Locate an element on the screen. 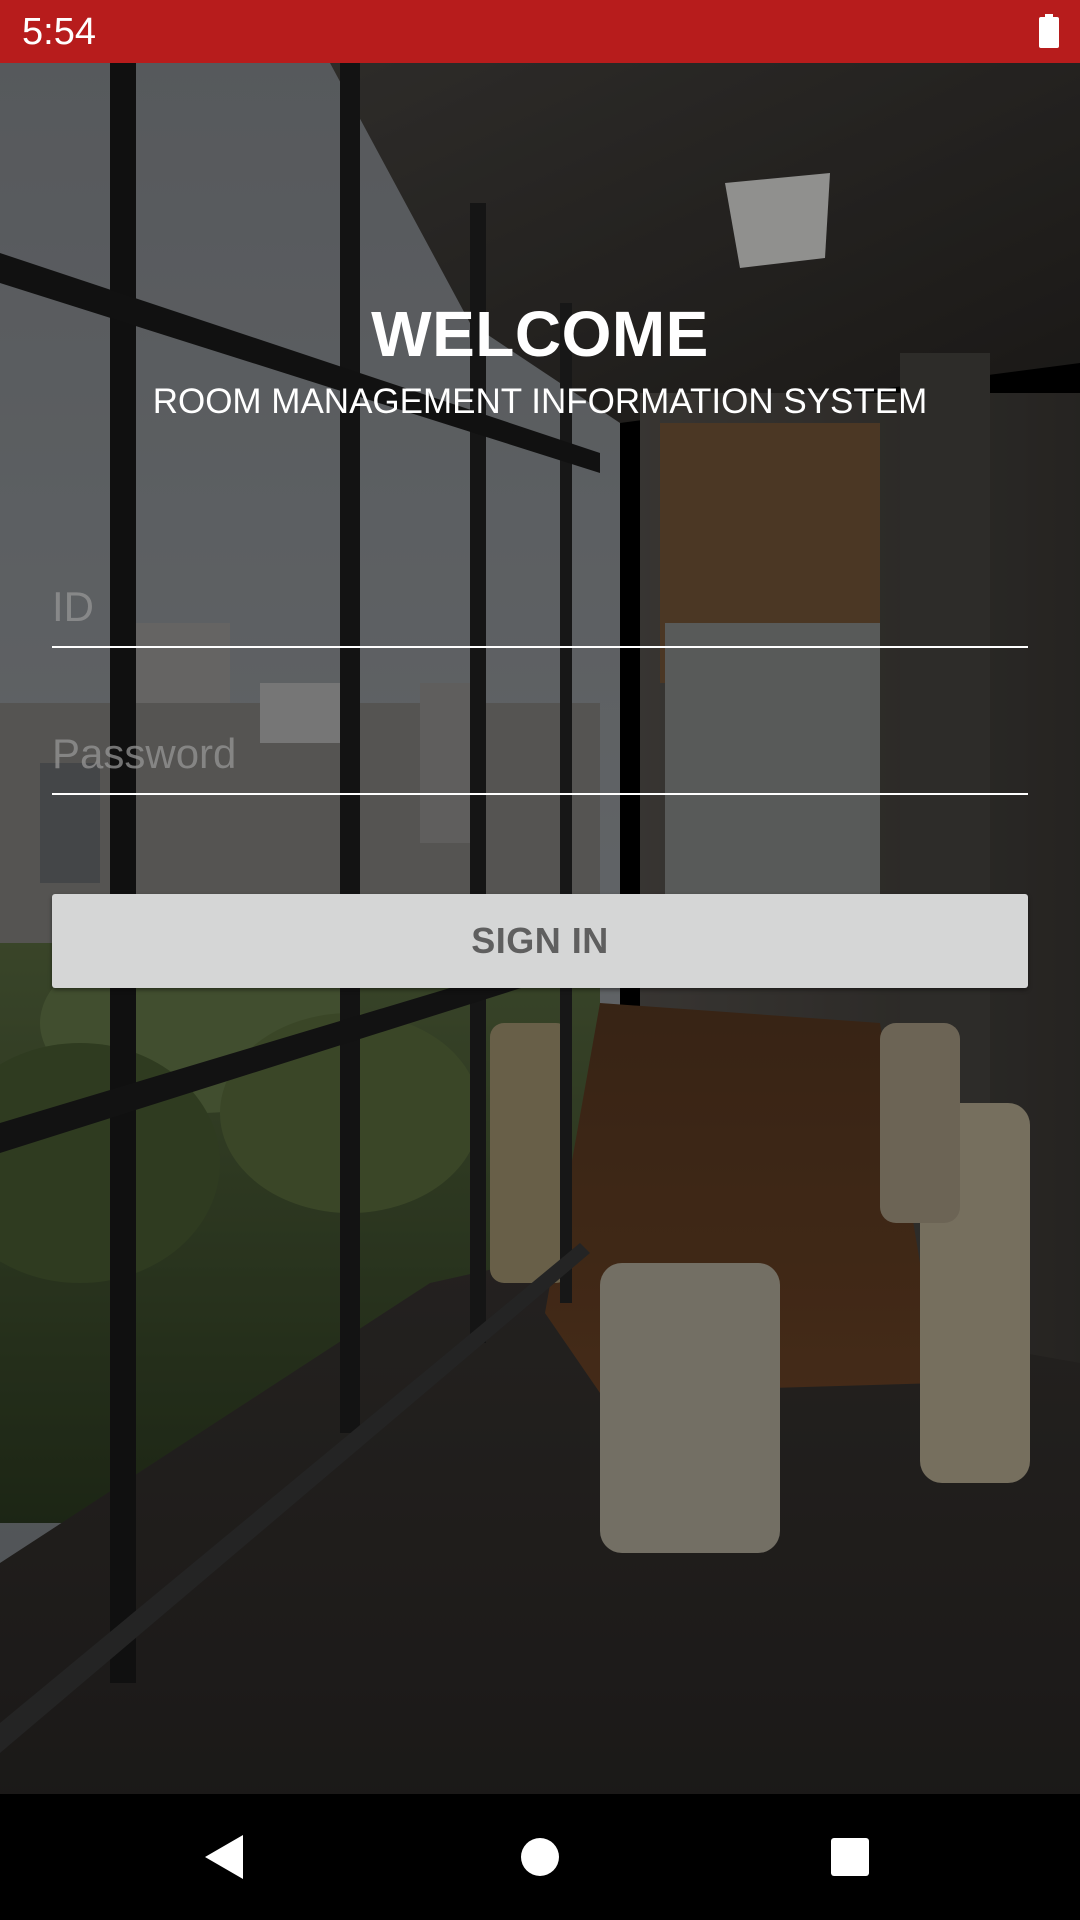  sign-in-button: SIGN IN is located at coordinates (540, 941).